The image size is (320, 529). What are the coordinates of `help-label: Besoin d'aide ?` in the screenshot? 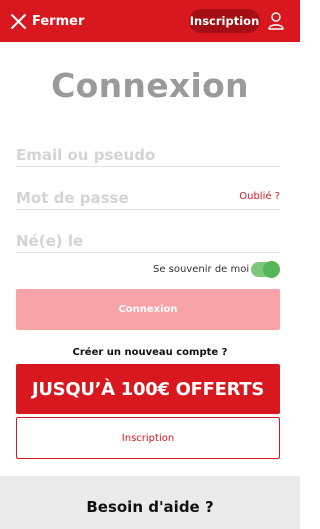 It's located at (150, 507).